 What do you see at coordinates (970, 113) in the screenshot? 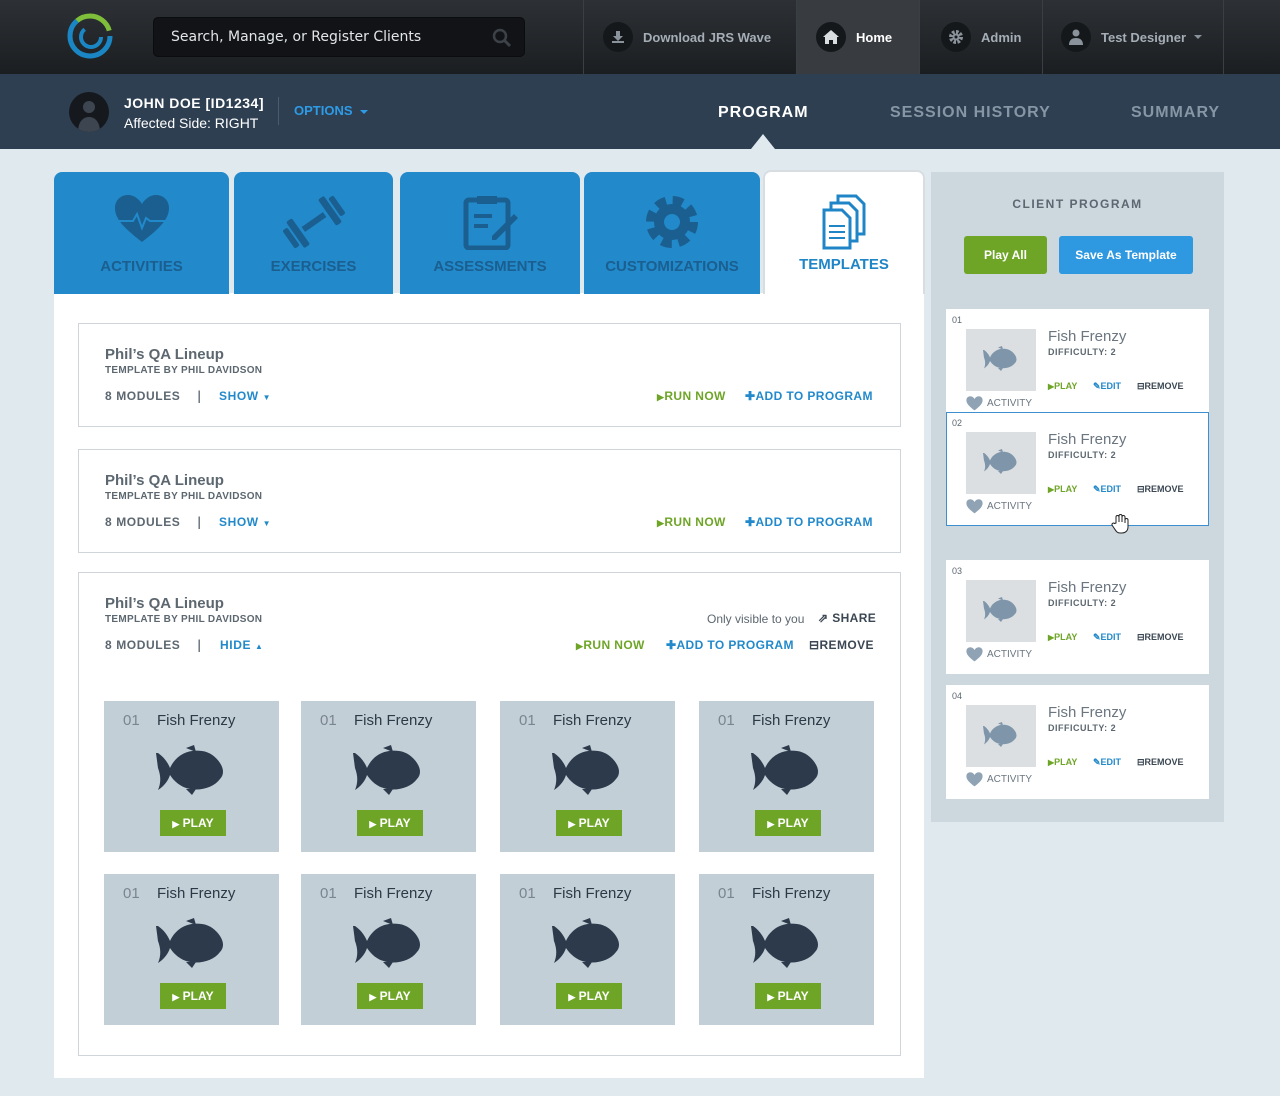
I see `tab-session-history: SESSION HISTORY` at bounding box center [970, 113].